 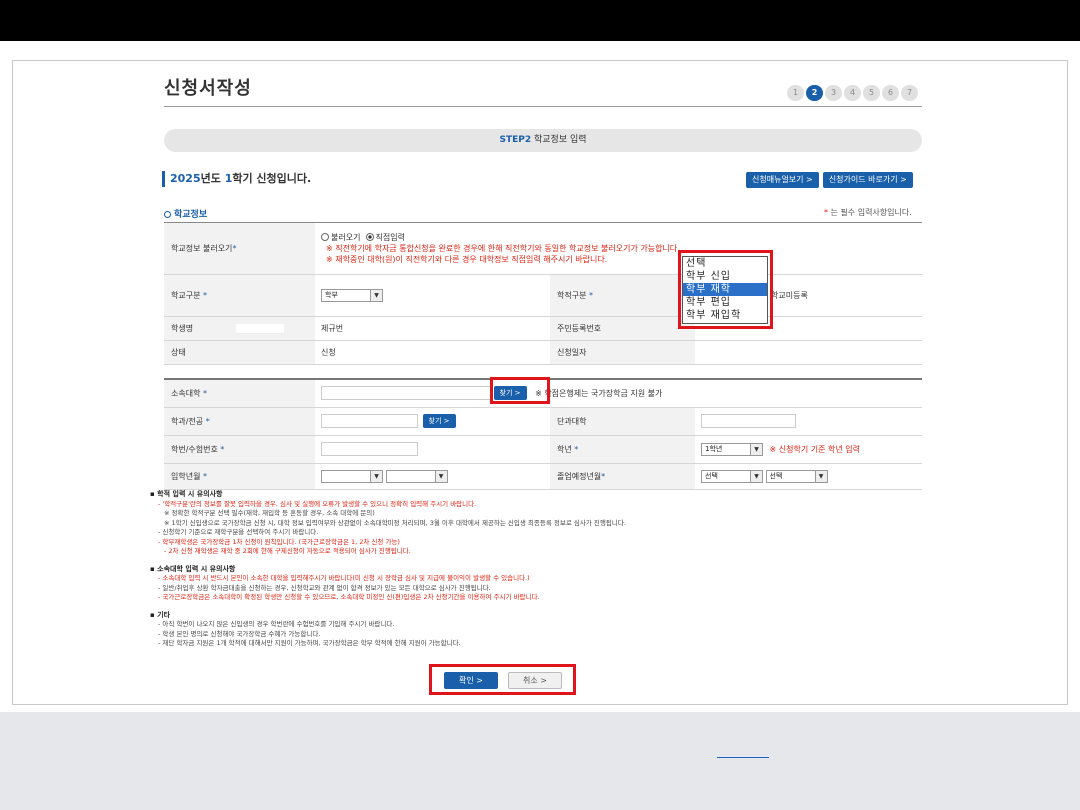 What do you see at coordinates (239, 421) in the screenshot?
I see `dept-label: 학과/전공 *` at bounding box center [239, 421].